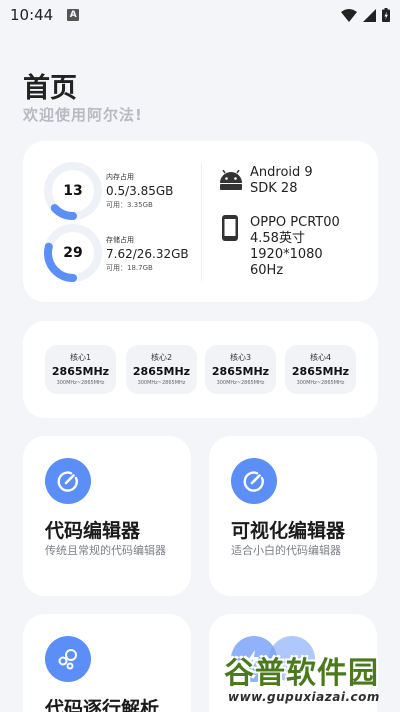  Describe the element at coordinates (274, 188) in the screenshot. I see `sdk-version: SDK 28` at that location.